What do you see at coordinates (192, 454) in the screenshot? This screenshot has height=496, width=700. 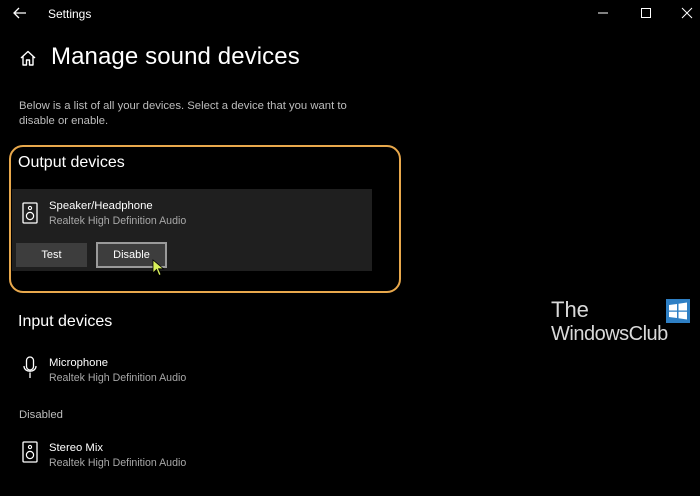 I see `list-item: Stereo Mix Realtek High Definition Audio` at bounding box center [192, 454].